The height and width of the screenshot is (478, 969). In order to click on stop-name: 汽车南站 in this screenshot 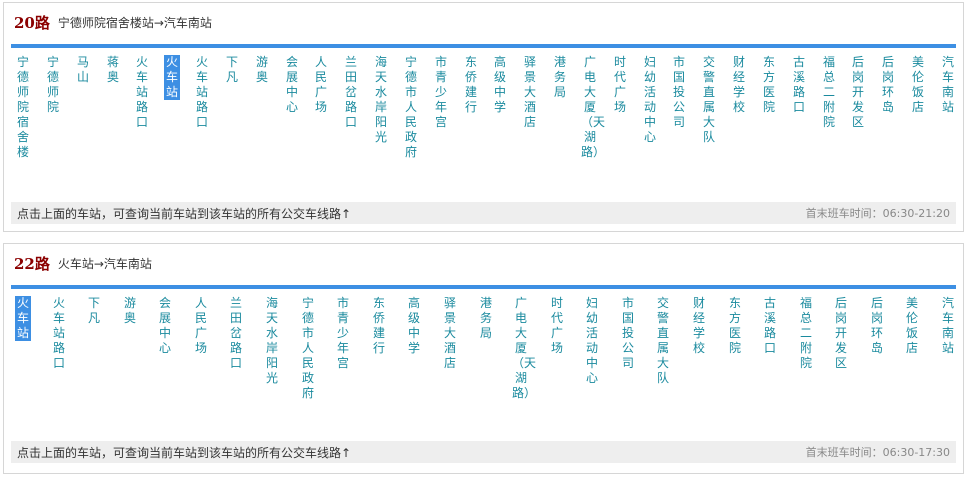, I will do `click(947, 84)`.